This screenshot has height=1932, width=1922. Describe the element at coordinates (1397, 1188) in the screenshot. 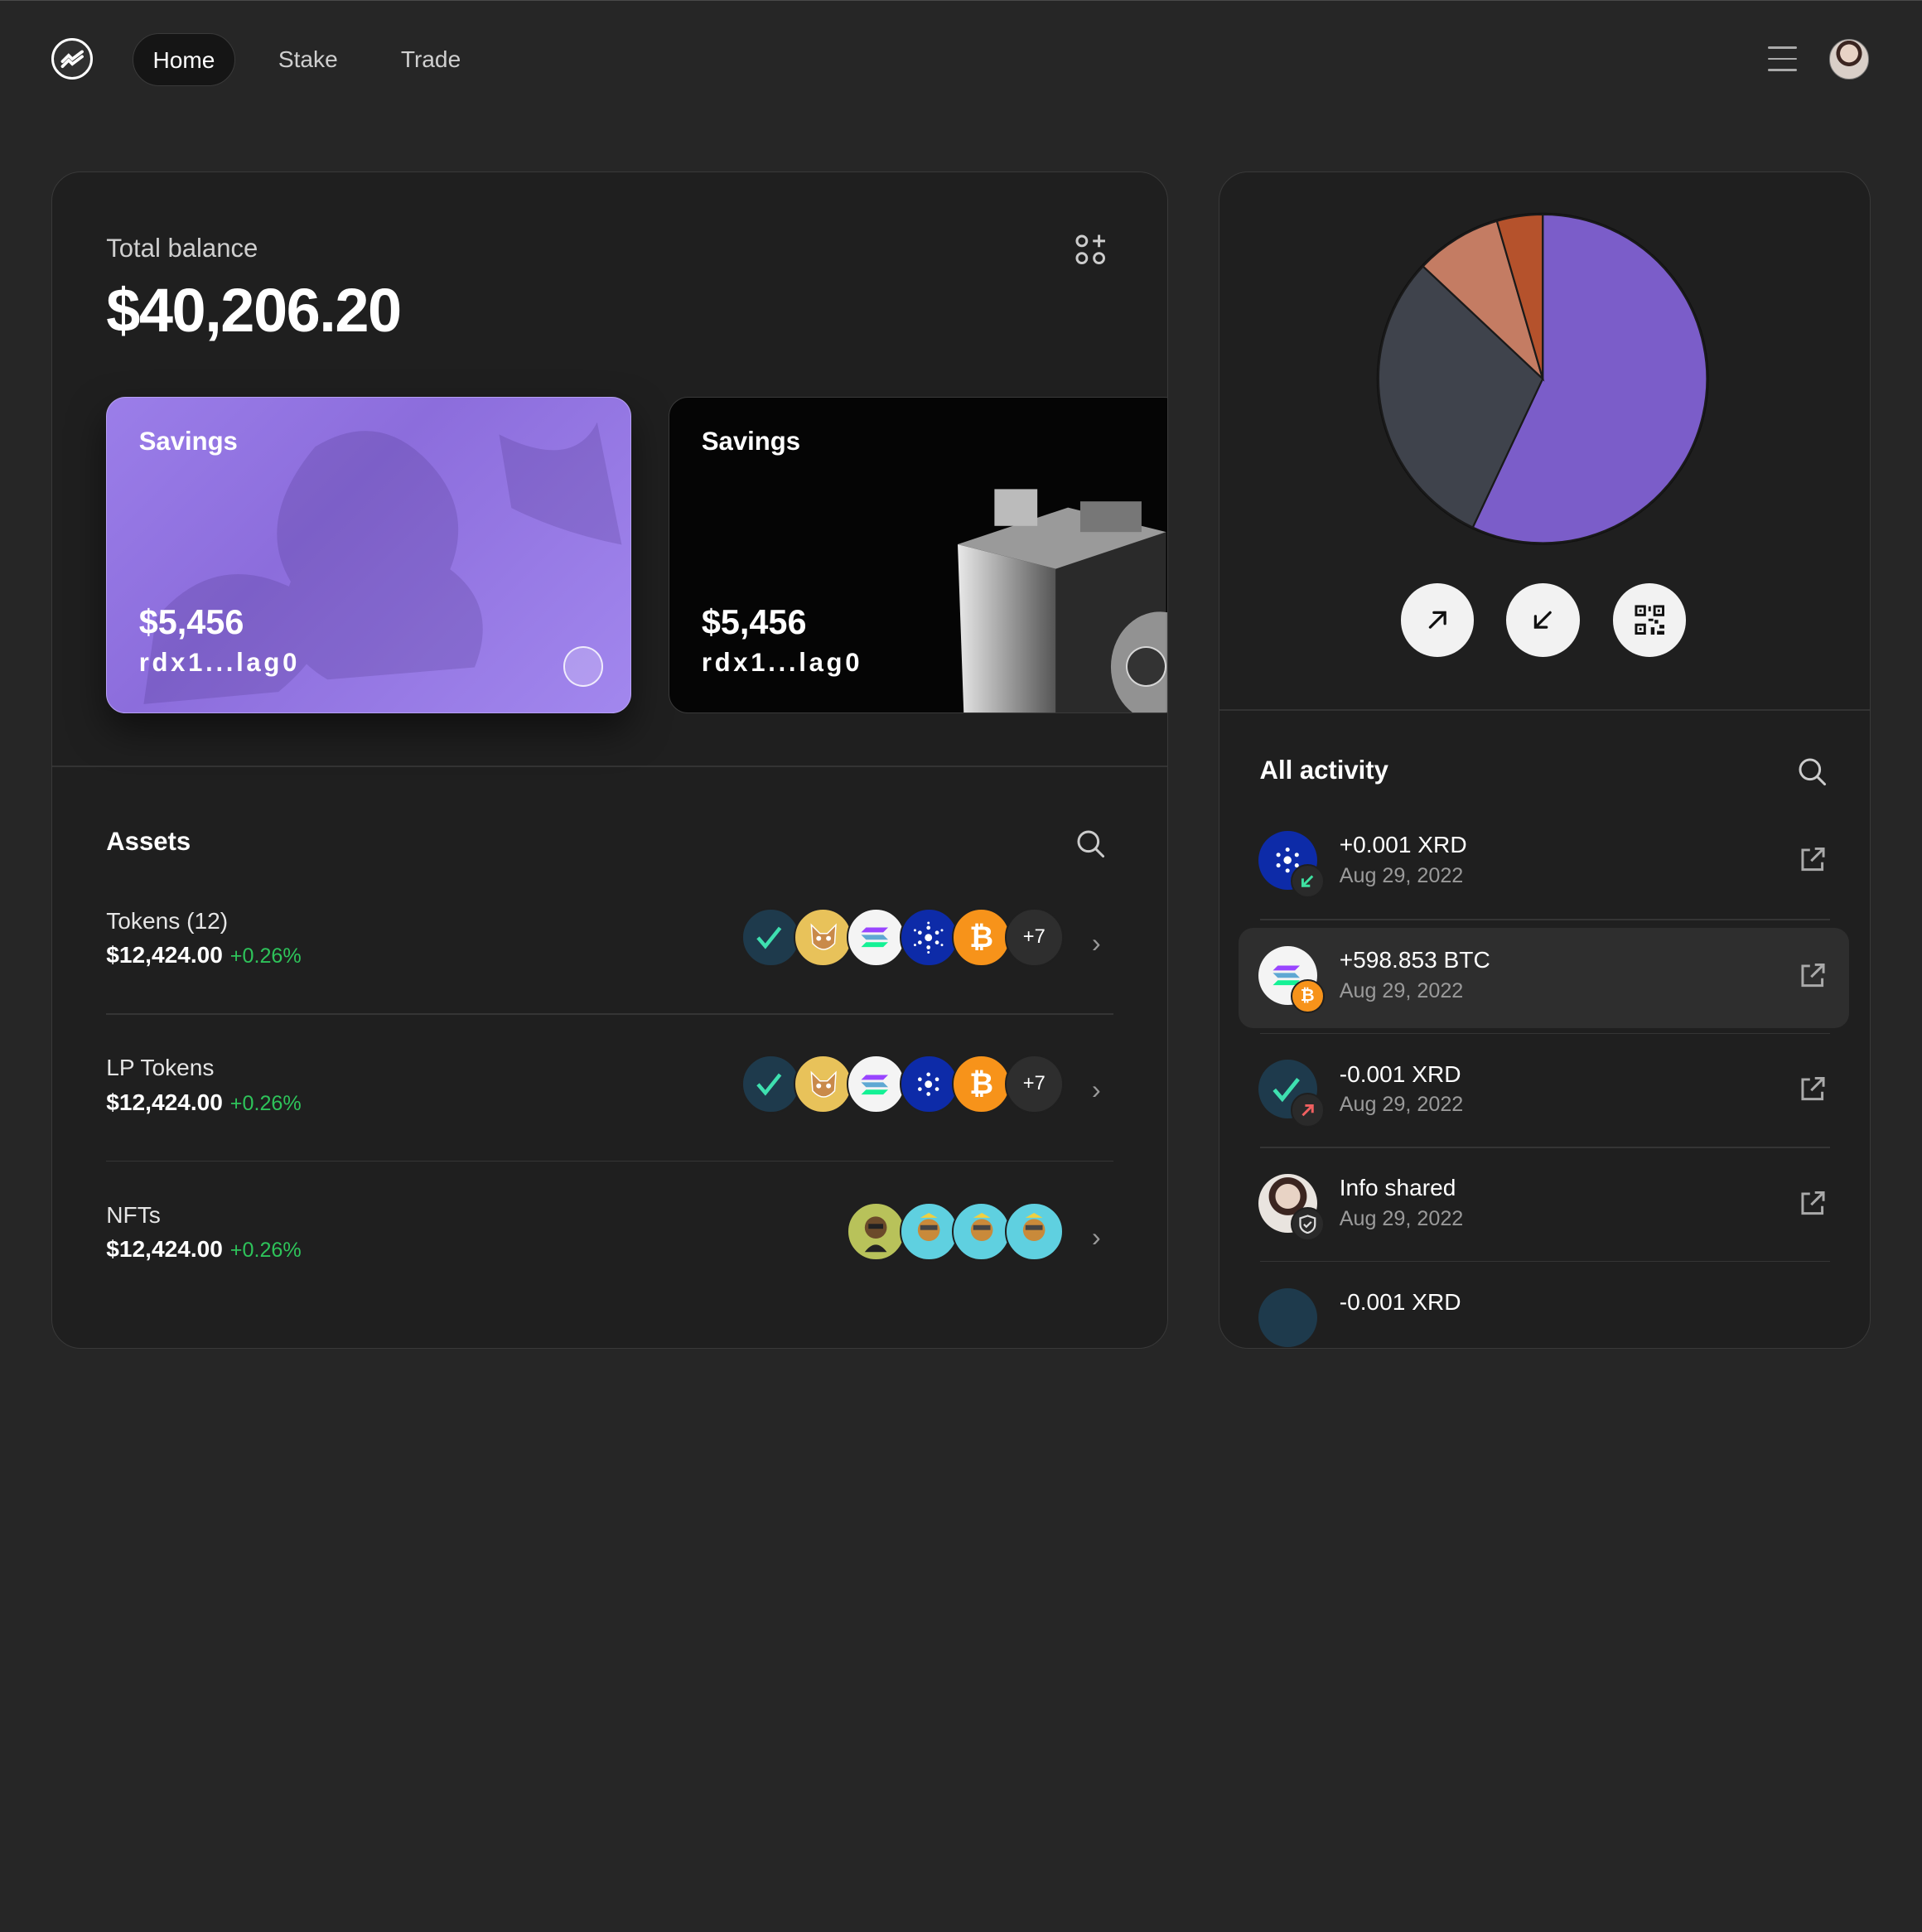

I see `activity-item-title: Info shared` at that location.